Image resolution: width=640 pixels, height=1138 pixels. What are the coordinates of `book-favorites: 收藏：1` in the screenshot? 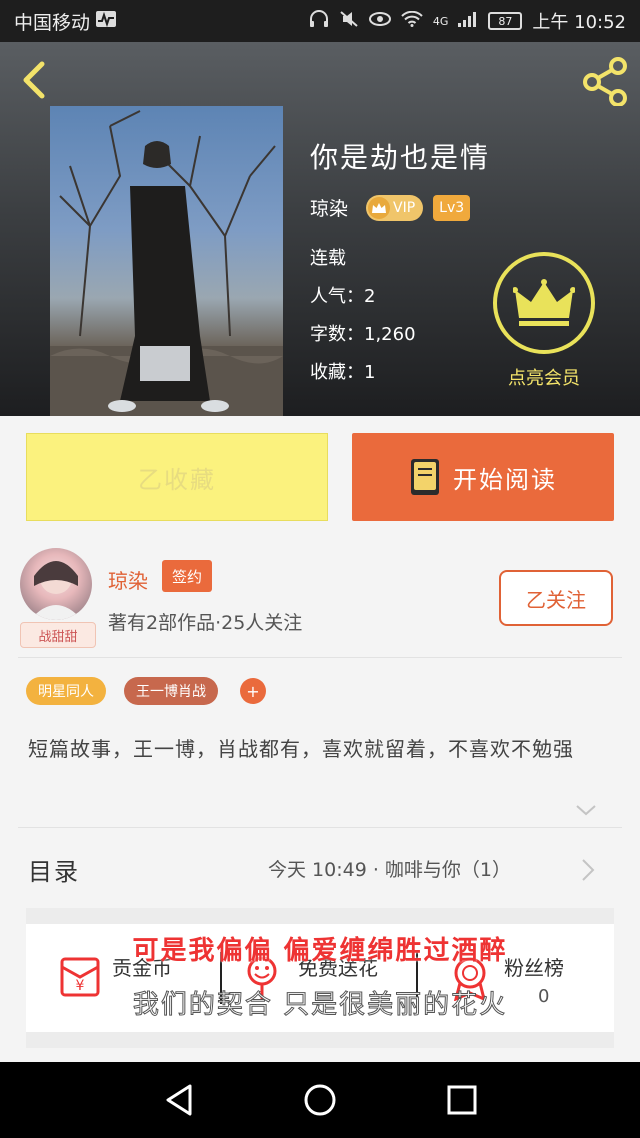 It's located at (343, 372).